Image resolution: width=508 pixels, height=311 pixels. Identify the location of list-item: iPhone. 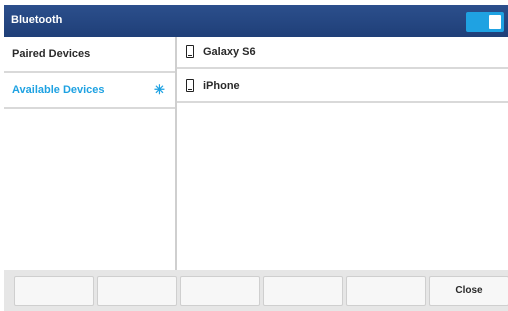
(342, 87).